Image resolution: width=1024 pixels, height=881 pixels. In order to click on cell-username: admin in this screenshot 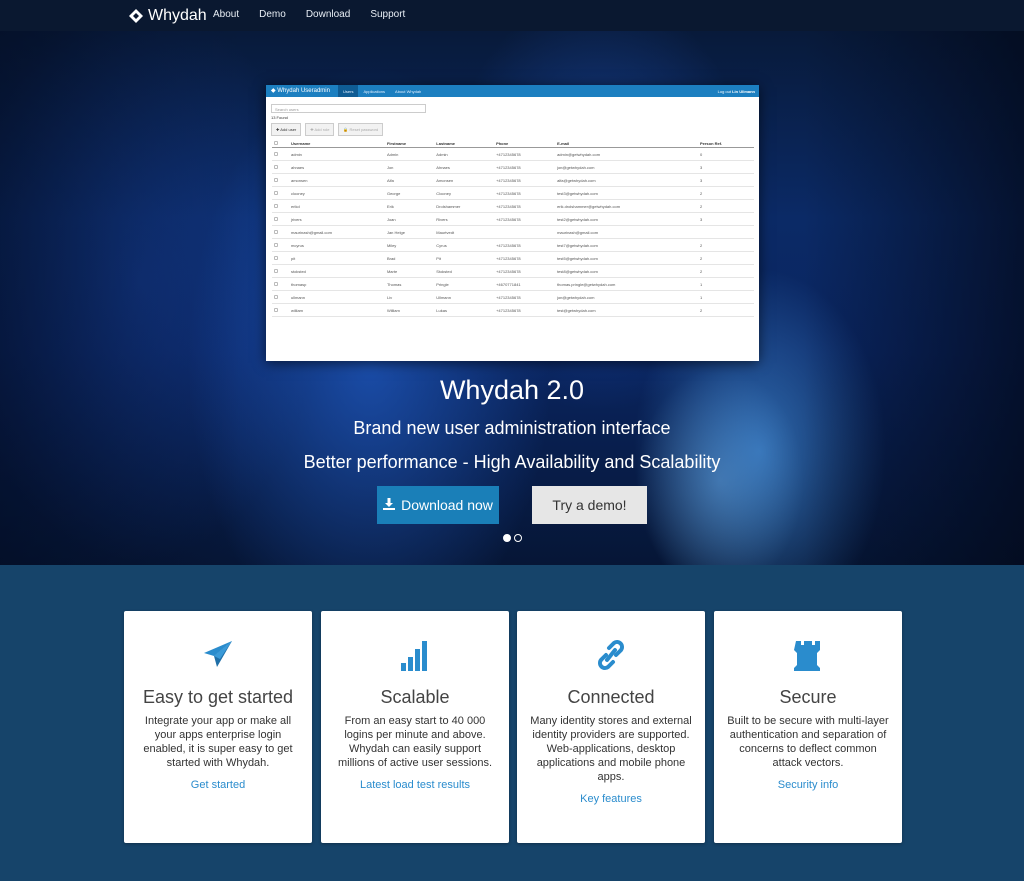, I will do `click(337, 154)`.